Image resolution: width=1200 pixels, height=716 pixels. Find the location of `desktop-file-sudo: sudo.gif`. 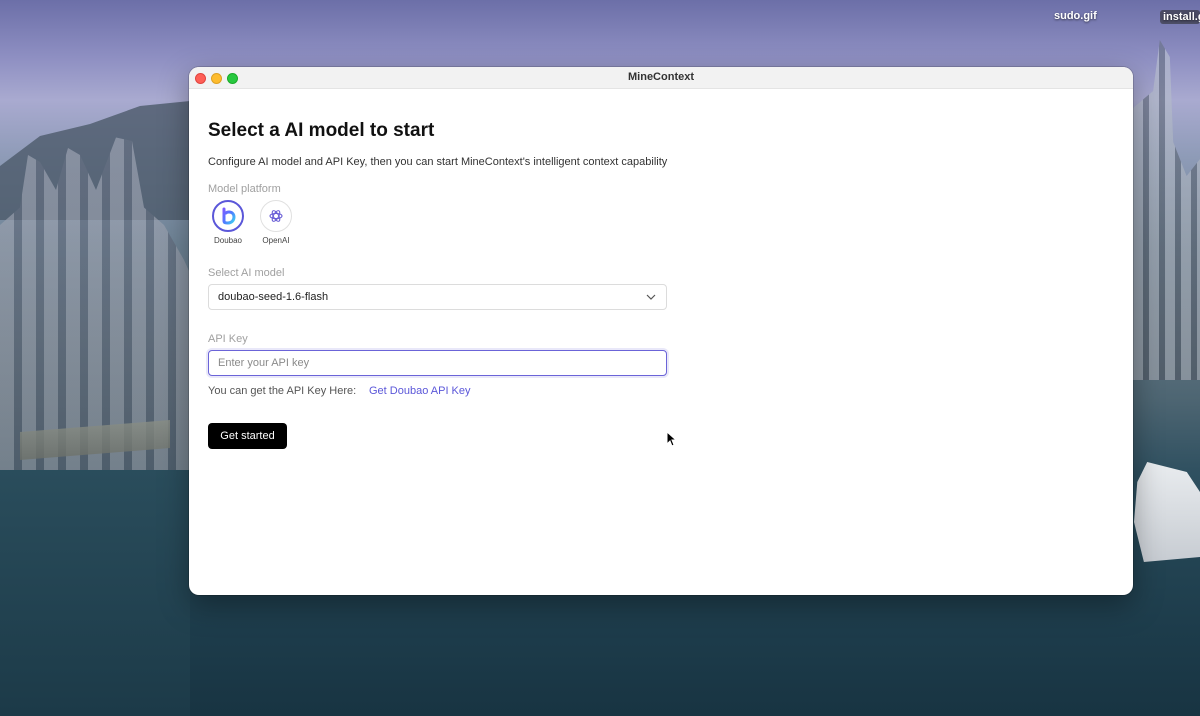

desktop-file-sudo: sudo.gif is located at coordinates (1075, 16).